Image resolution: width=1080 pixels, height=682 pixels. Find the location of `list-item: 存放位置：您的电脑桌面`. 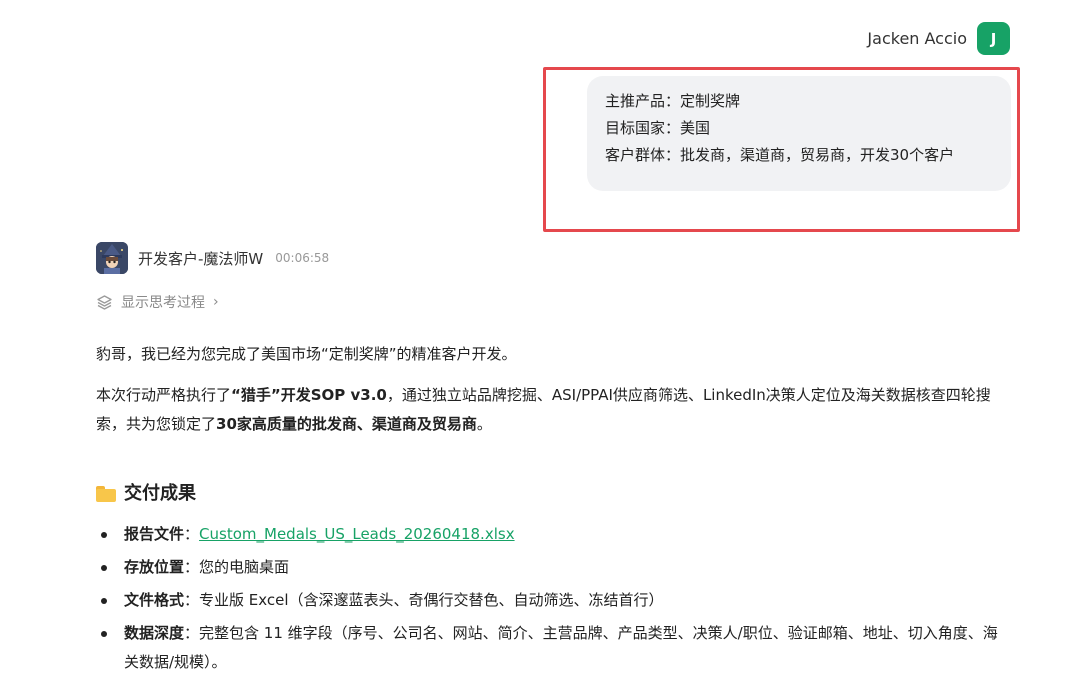

list-item: 存放位置：您的电脑桌面 is located at coordinates (552, 567).